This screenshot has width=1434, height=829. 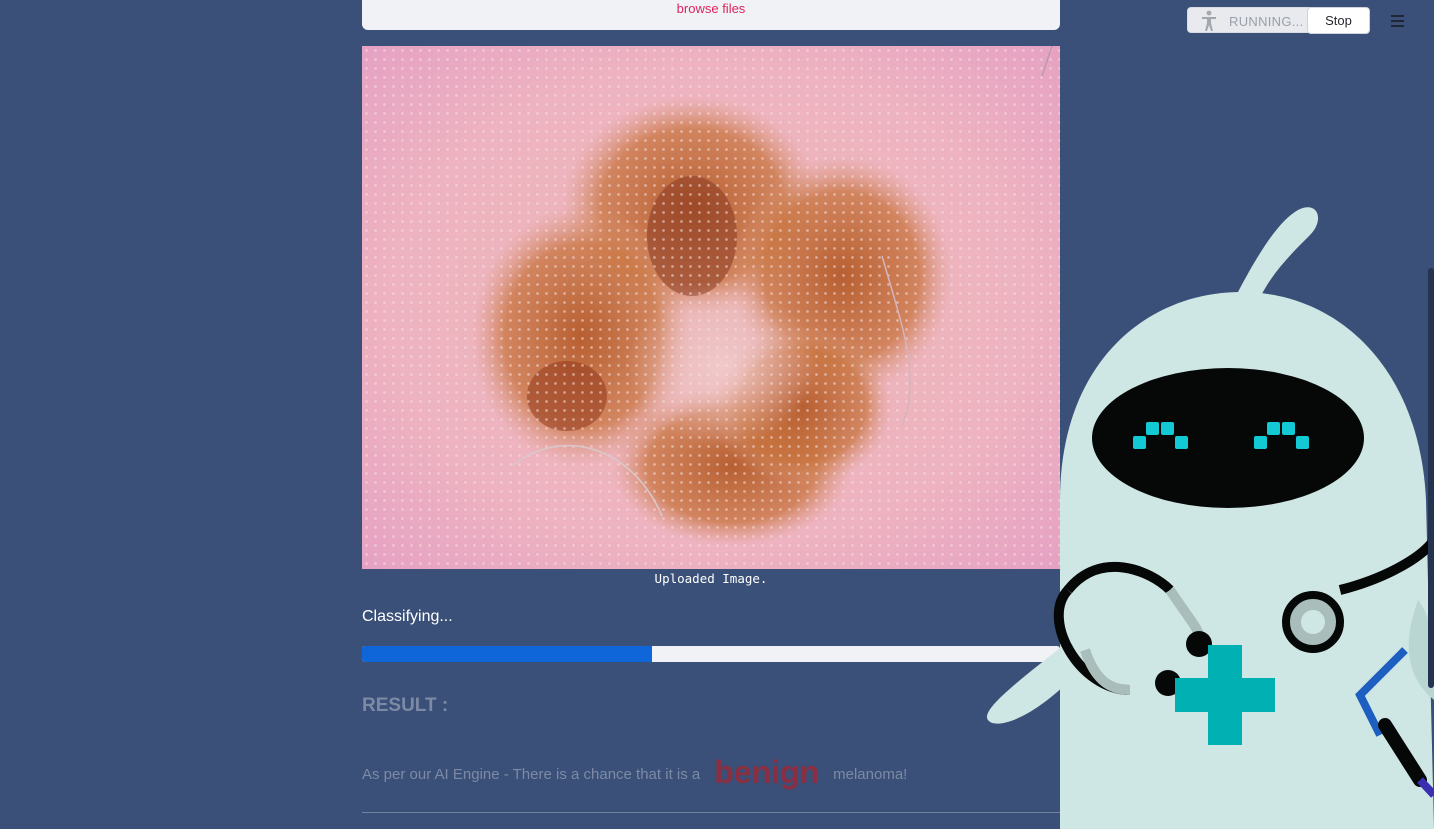 What do you see at coordinates (870, 774) in the screenshot?
I see `result-suffix: melanoma!` at bounding box center [870, 774].